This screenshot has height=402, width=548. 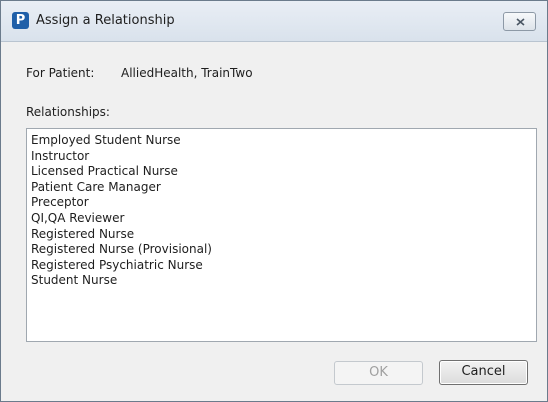 What do you see at coordinates (105, 20) in the screenshot?
I see `window-title: Assign a Relationship` at bounding box center [105, 20].